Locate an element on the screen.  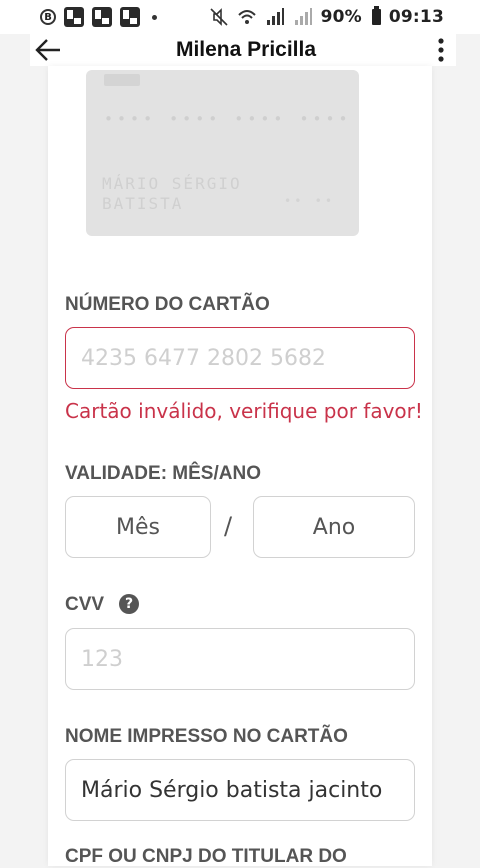
document-label: CPF OU CNPJ DO TITULAR DO is located at coordinates (206, 856).